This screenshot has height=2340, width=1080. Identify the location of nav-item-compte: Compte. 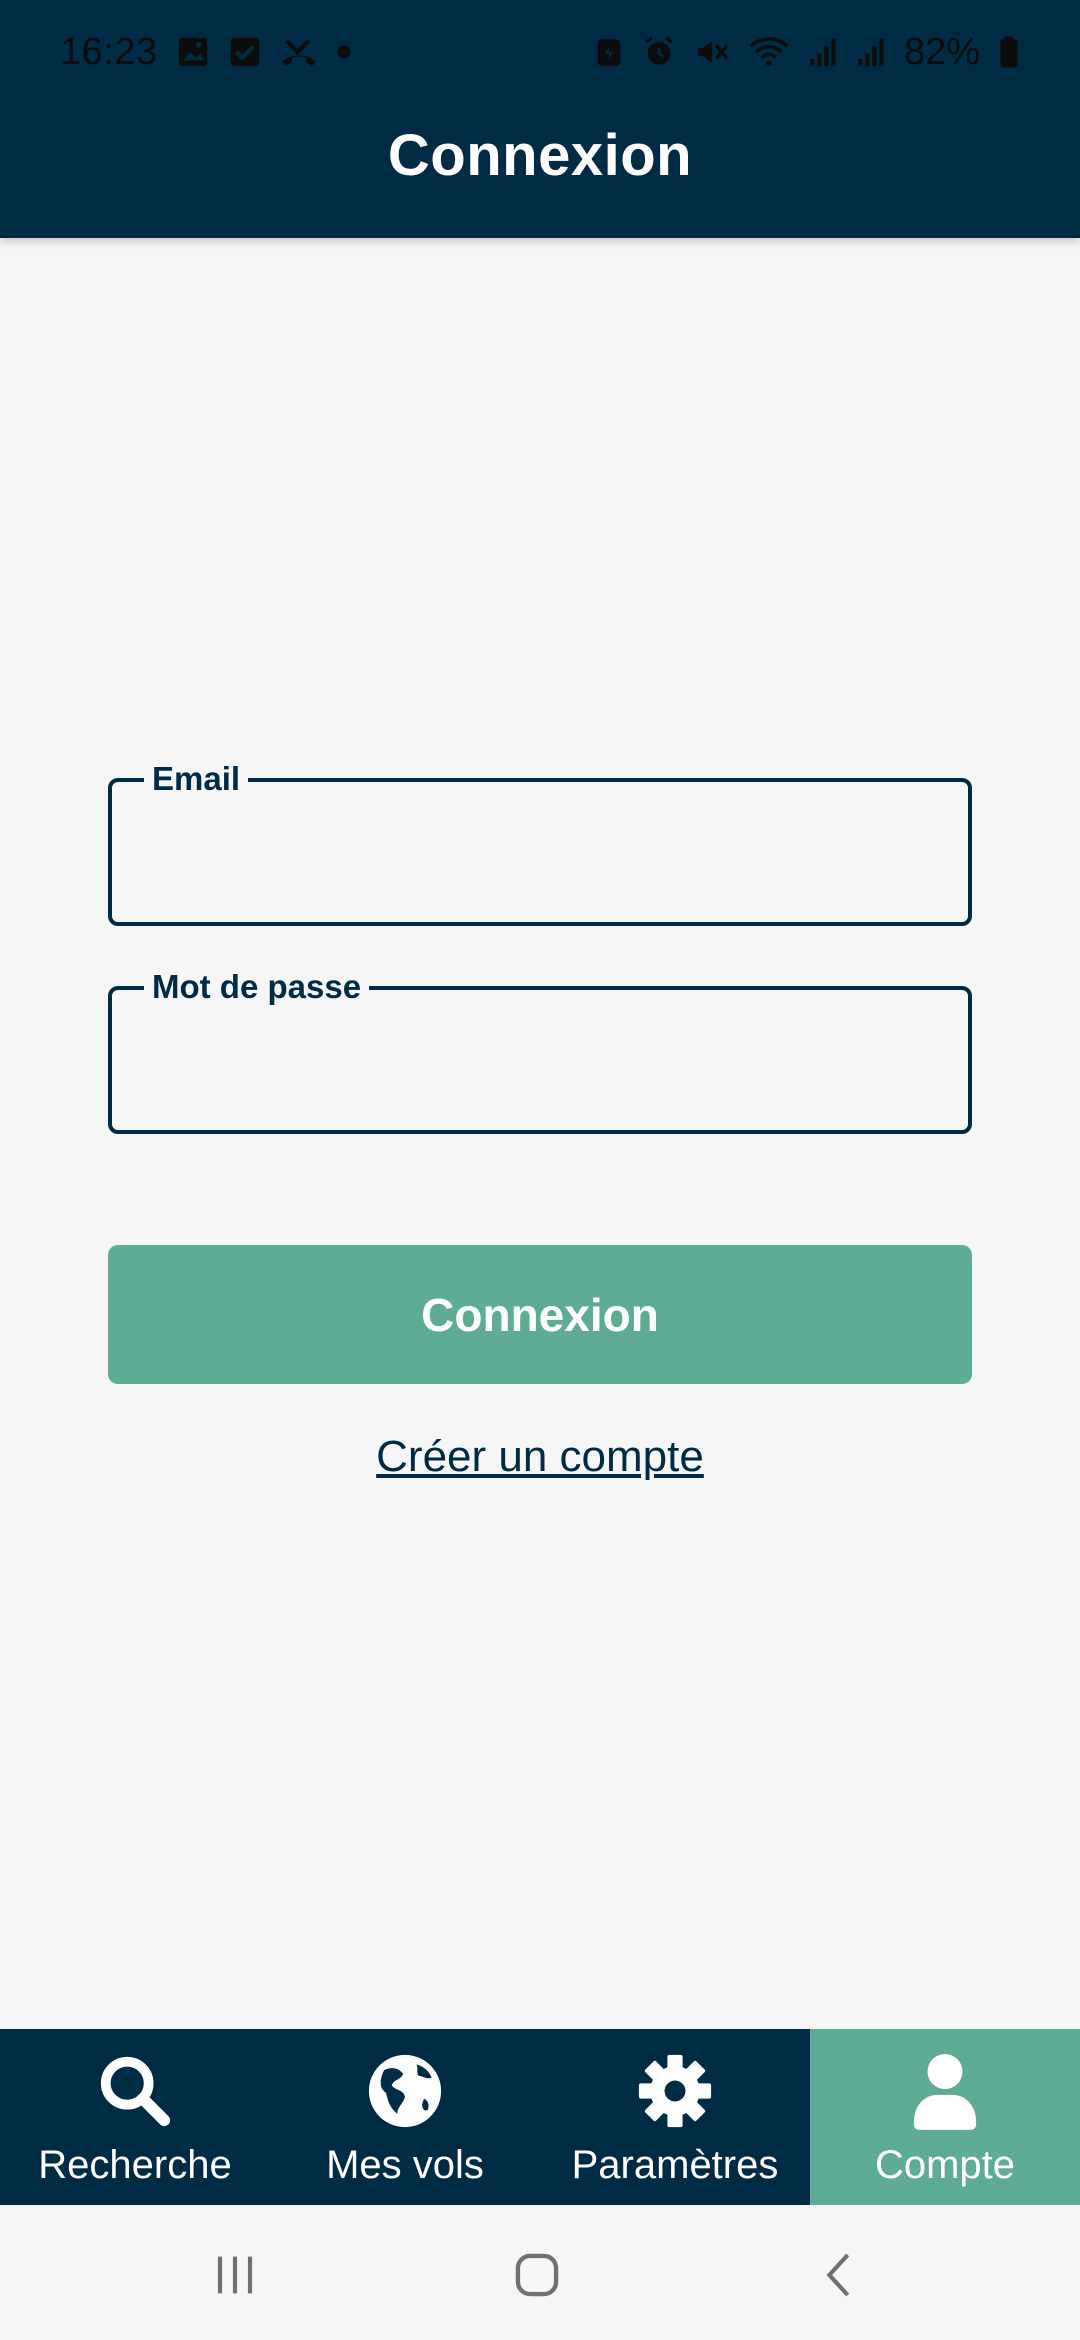
(945, 2117).